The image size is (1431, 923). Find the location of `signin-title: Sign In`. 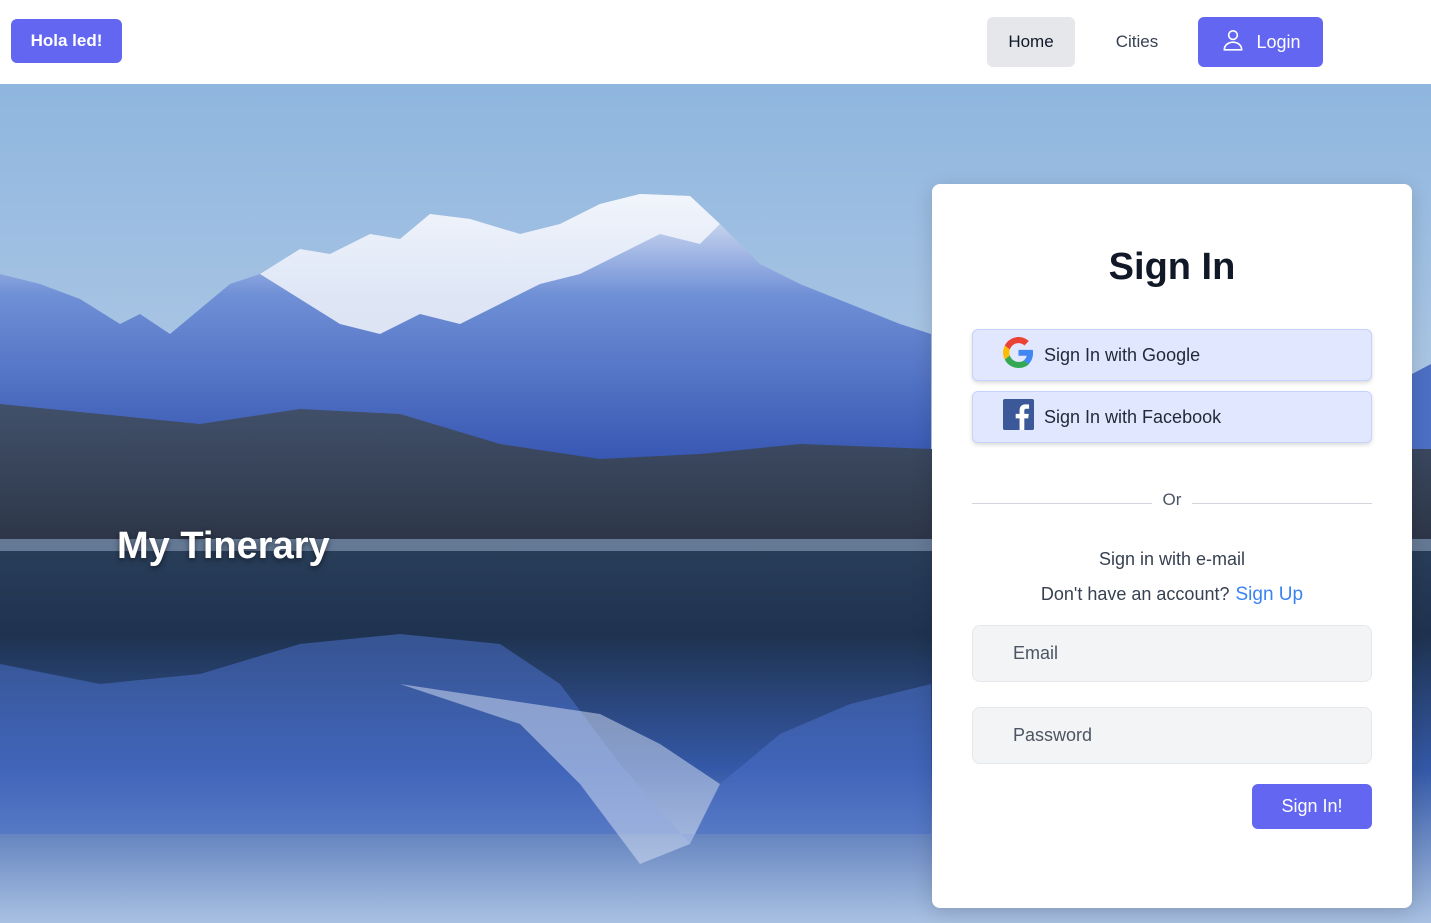

signin-title: Sign In is located at coordinates (1172, 267).